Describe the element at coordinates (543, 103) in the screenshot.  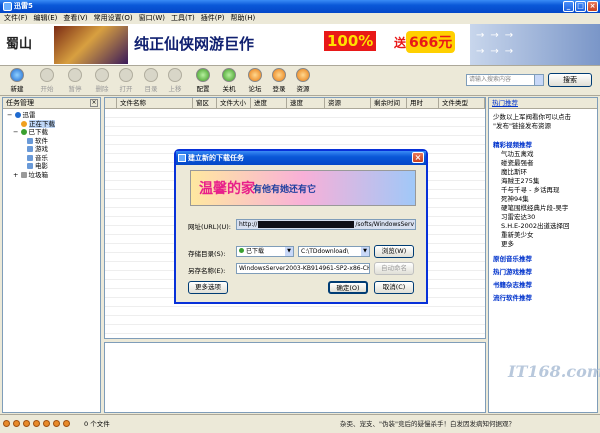
I see `recommend-header: 热门推荐` at that location.